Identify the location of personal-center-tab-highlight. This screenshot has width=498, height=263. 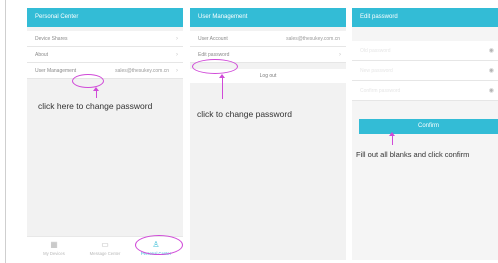
(159, 245).